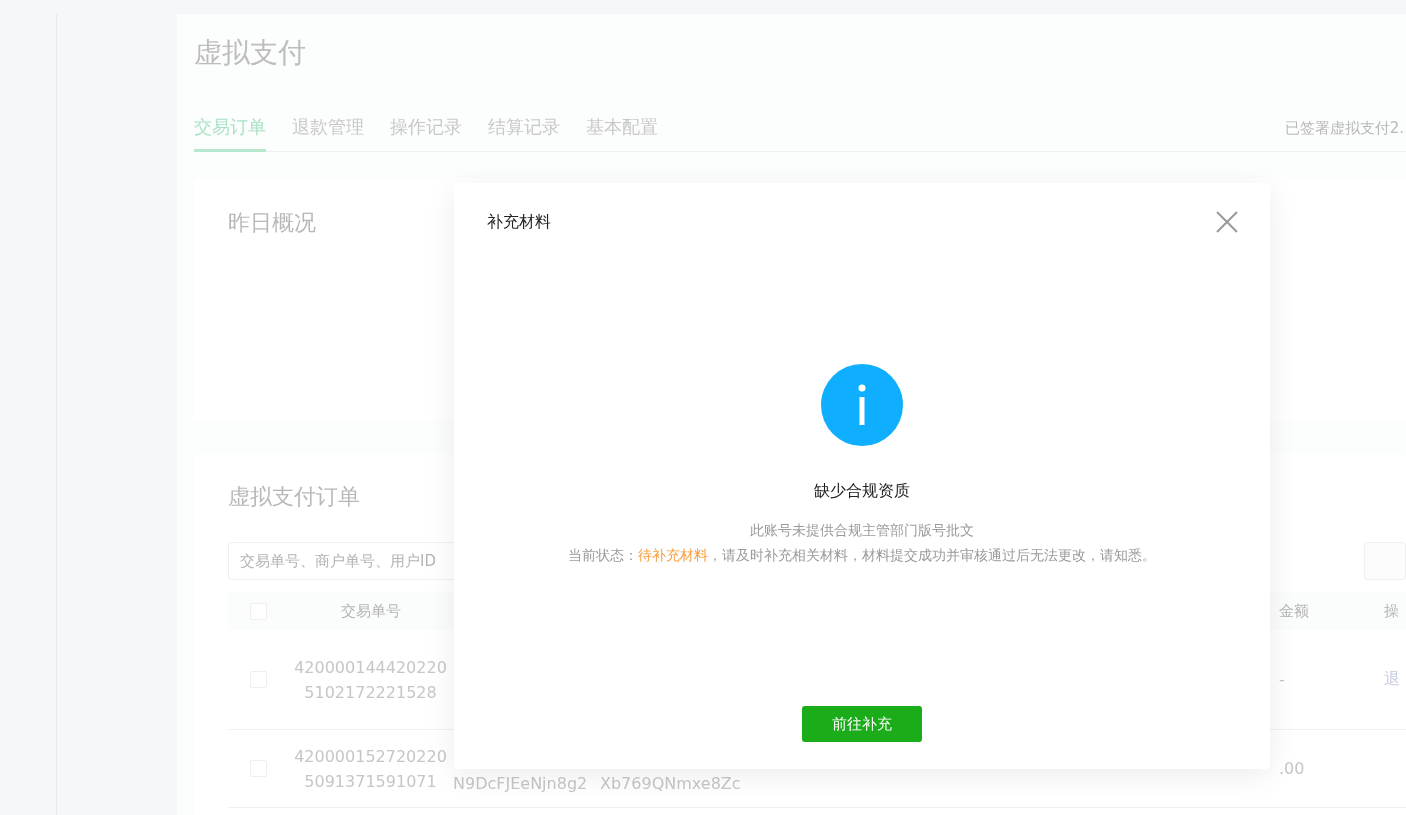 The height and width of the screenshot is (815, 1406). What do you see at coordinates (862, 530) in the screenshot?
I see `dialog-message: 此账号未提供合规主管部门版号批文` at bounding box center [862, 530].